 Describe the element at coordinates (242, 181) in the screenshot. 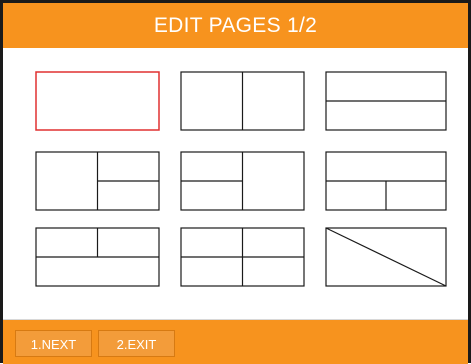

I see `layout-option-left-two-right-one` at that location.